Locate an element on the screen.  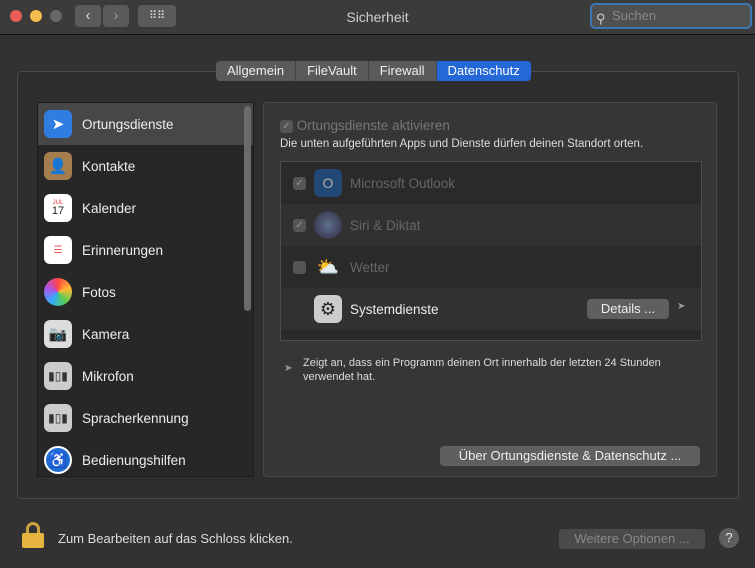
sidebar-scrollbar is located at coordinates (247, 208).